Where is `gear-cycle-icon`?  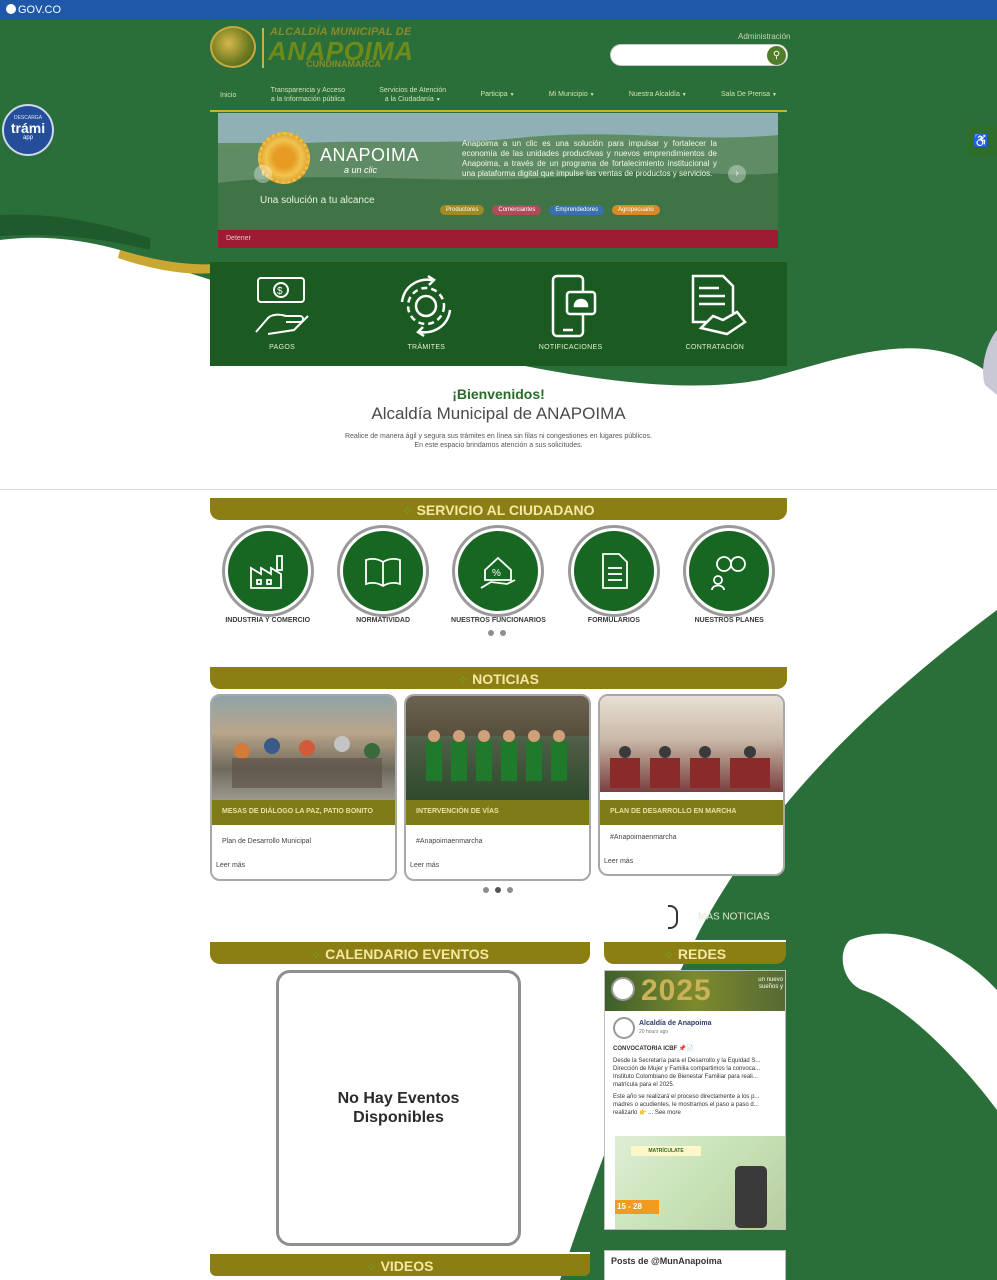
gear-cycle-icon is located at coordinates (426, 306).